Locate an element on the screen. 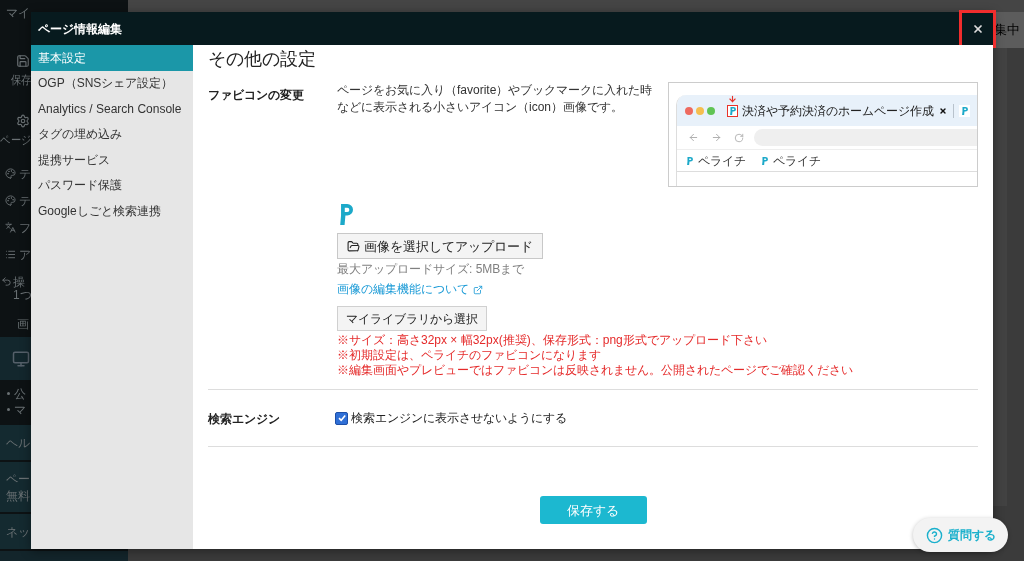 Image resolution: width=1024 pixels, height=561 pixels. help-button: 質問する is located at coordinates (960, 535).